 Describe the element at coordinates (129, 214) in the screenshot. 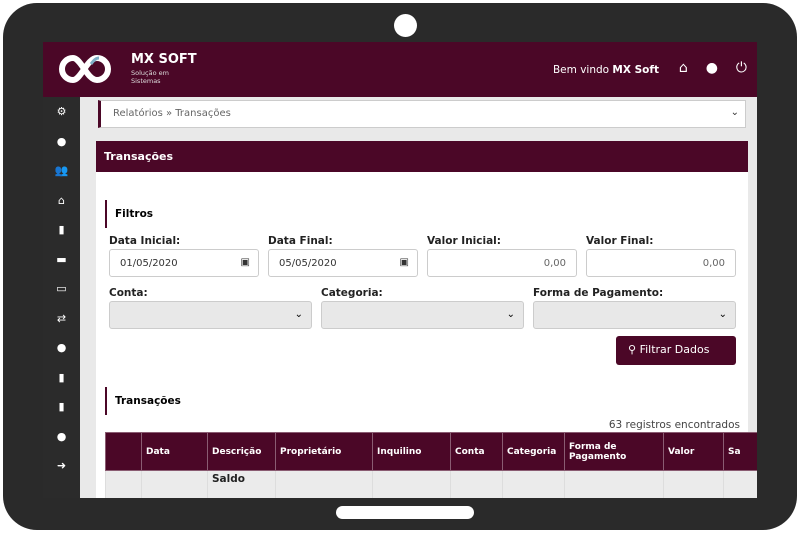

I see `filters-title: Filtros` at that location.